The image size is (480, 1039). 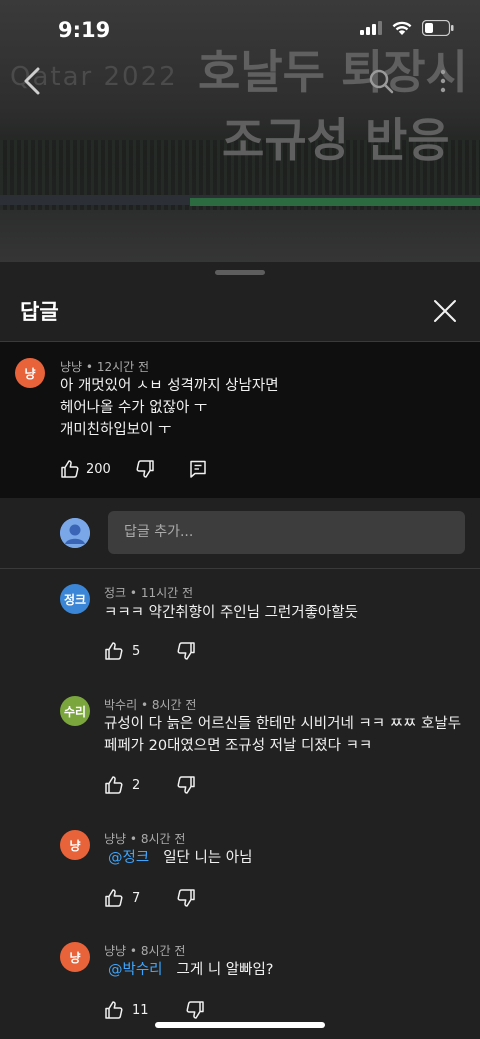 What do you see at coordinates (134, 469) in the screenshot?
I see `comment-actions: 200` at bounding box center [134, 469].